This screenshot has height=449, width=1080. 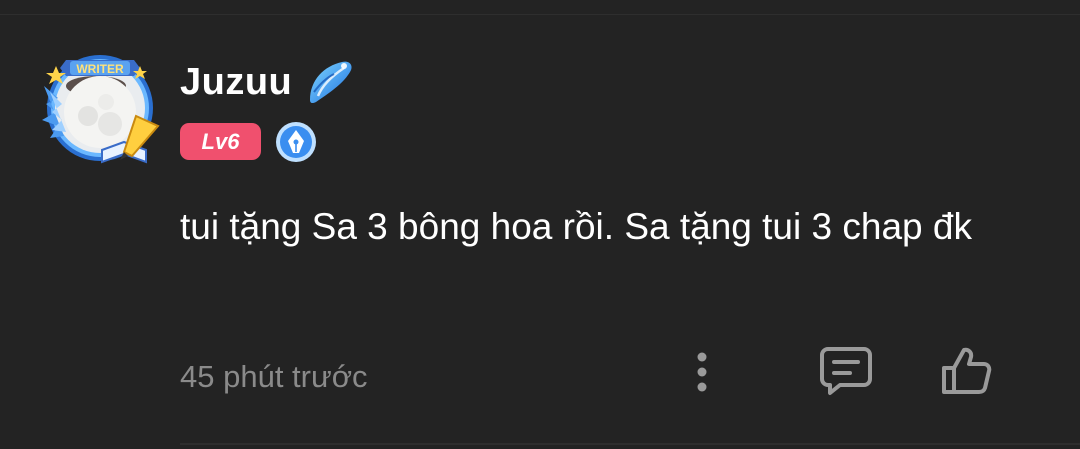 What do you see at coordinates (296, 142) in the screenshot?
I see `pen-nib-icon` at bounding box center [296, 142].